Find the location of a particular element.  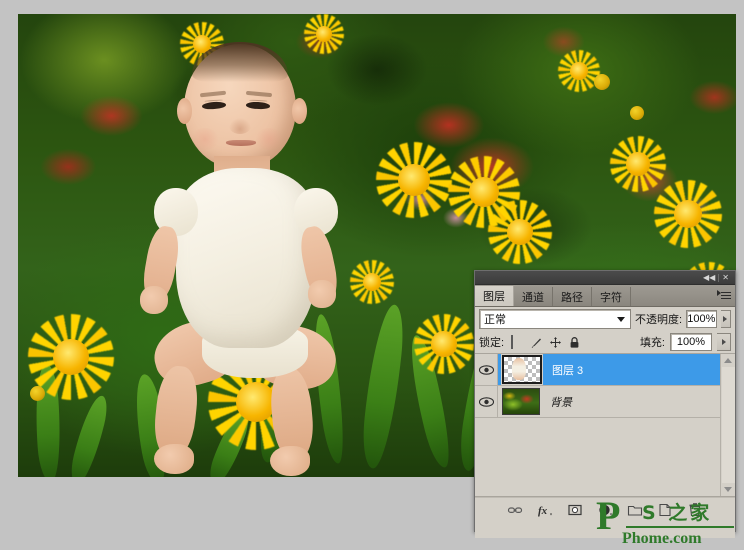

blend-mode-row: 正常 不透明度: 100% is located at coordinates (605, 319).